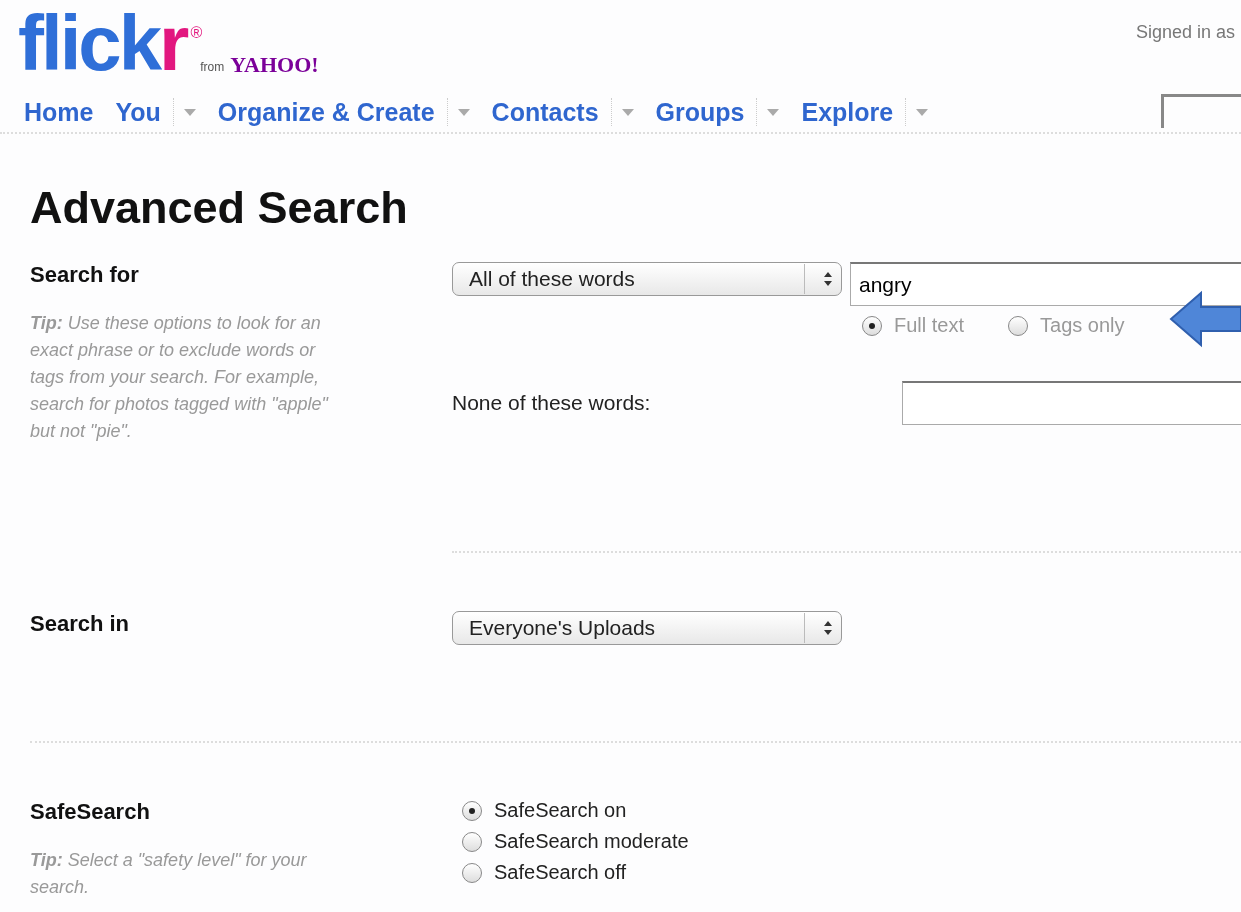  Describe the element at coordinates (1071, 403) in the screenshot. I see `exclude-field` at that location.